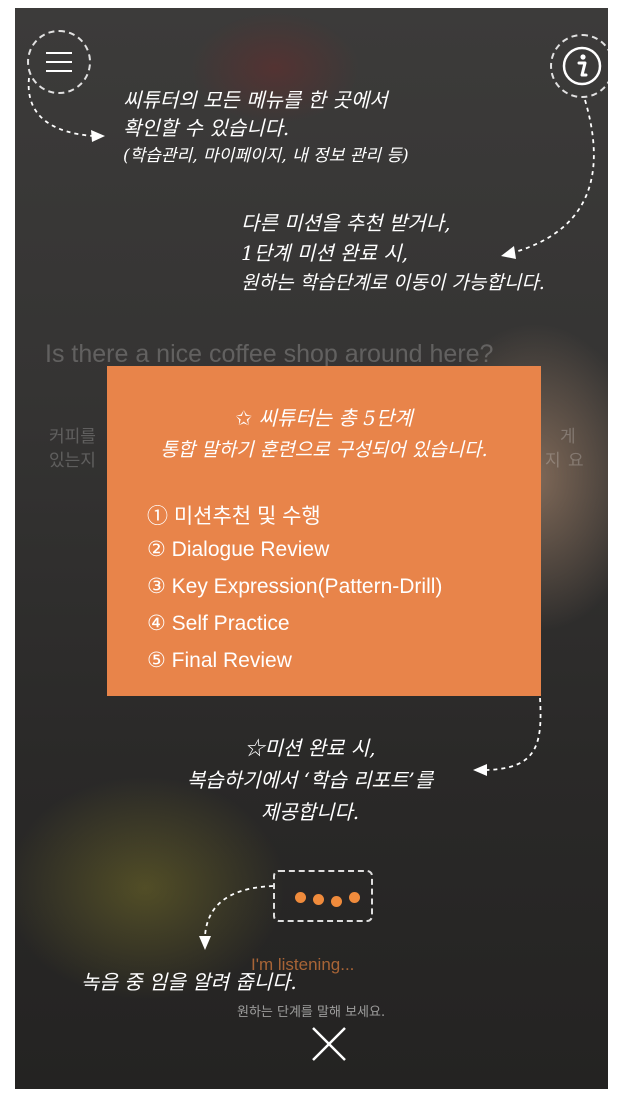 The image size is (623, 1097). Describe the element at coordinates (219, 660) in the screenshot. I see `step-item-5: ⑤ Final Review` at that location.